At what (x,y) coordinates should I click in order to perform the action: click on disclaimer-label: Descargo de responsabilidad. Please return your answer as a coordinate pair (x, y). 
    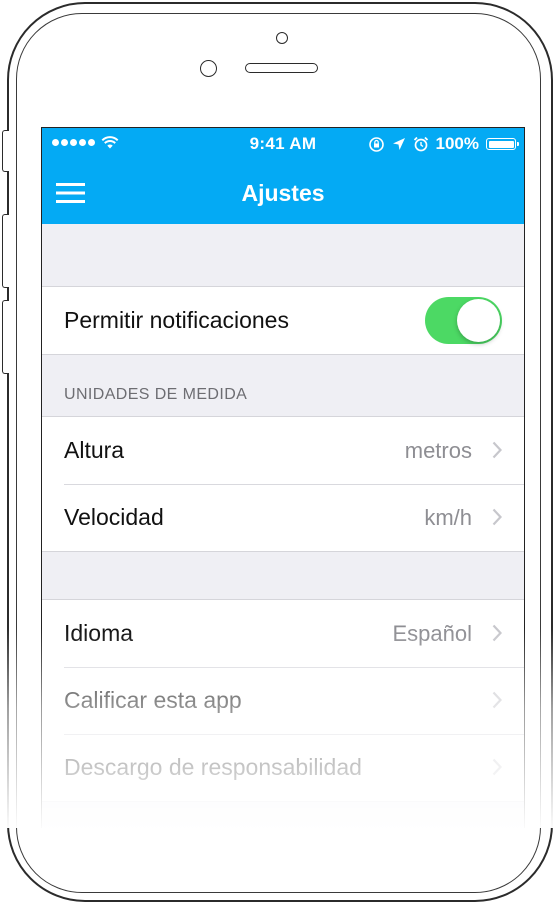
    Looking at the image, I should click on (213, 767).